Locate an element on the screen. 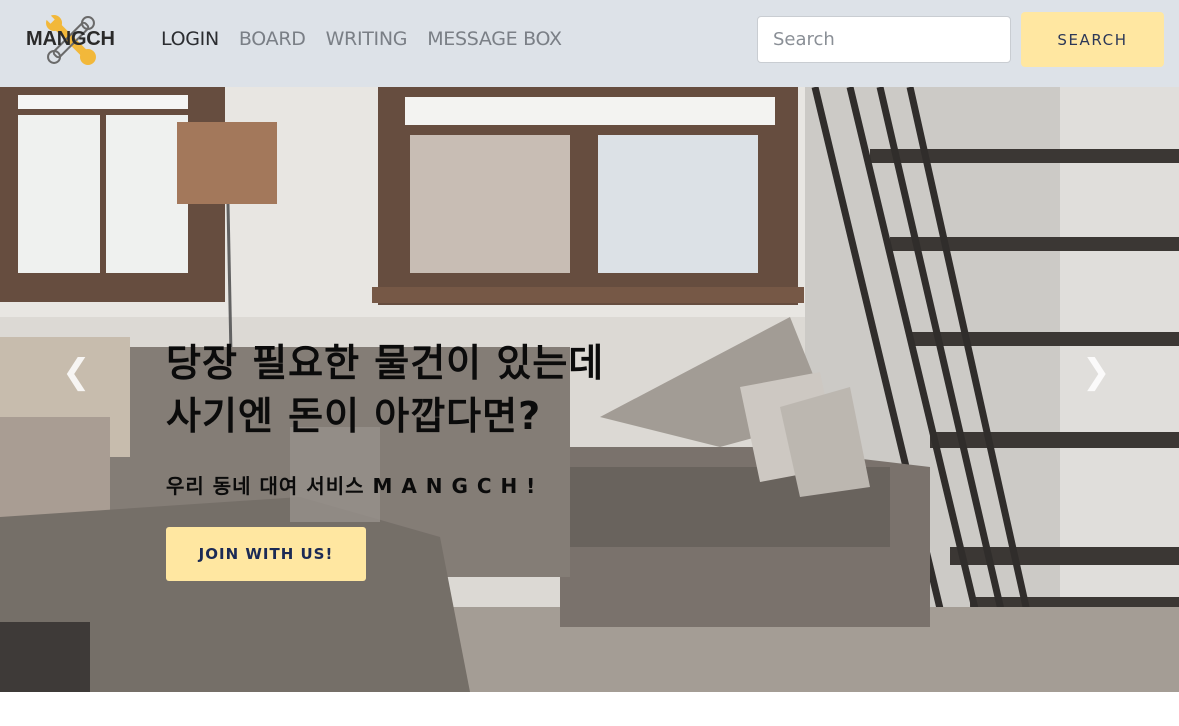 The image size is (1179, 726). nav-writing: WRITING is located at coordinates (367, 39).